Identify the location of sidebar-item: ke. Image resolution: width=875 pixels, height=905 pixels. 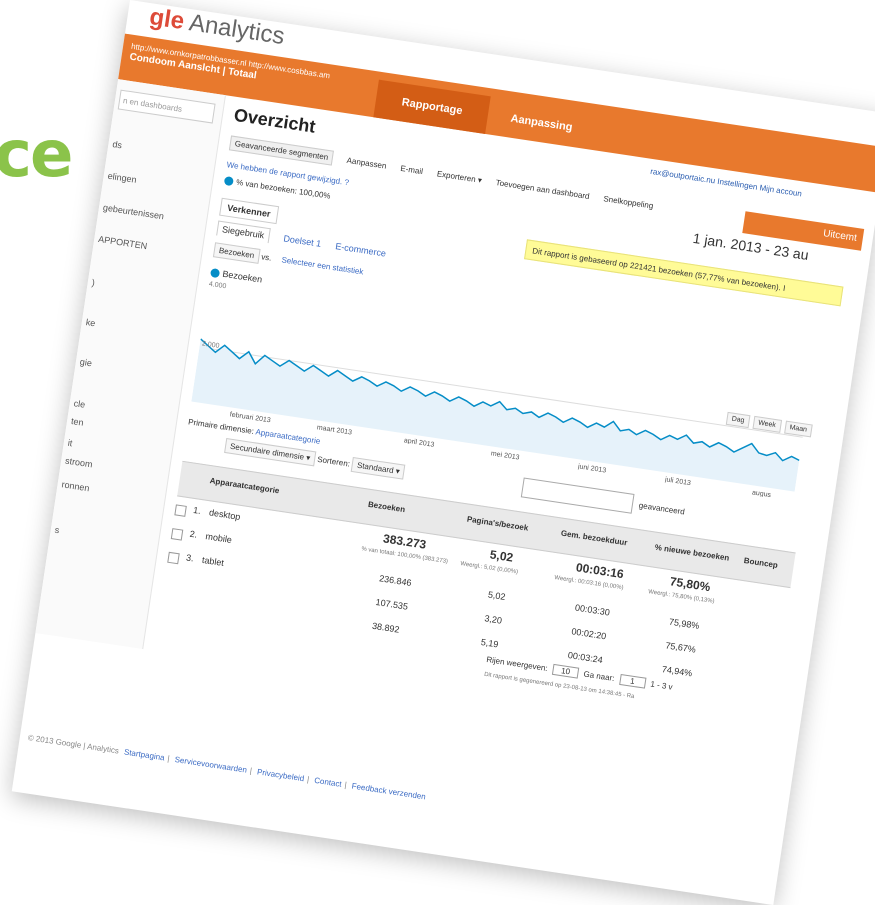
(90, 322).